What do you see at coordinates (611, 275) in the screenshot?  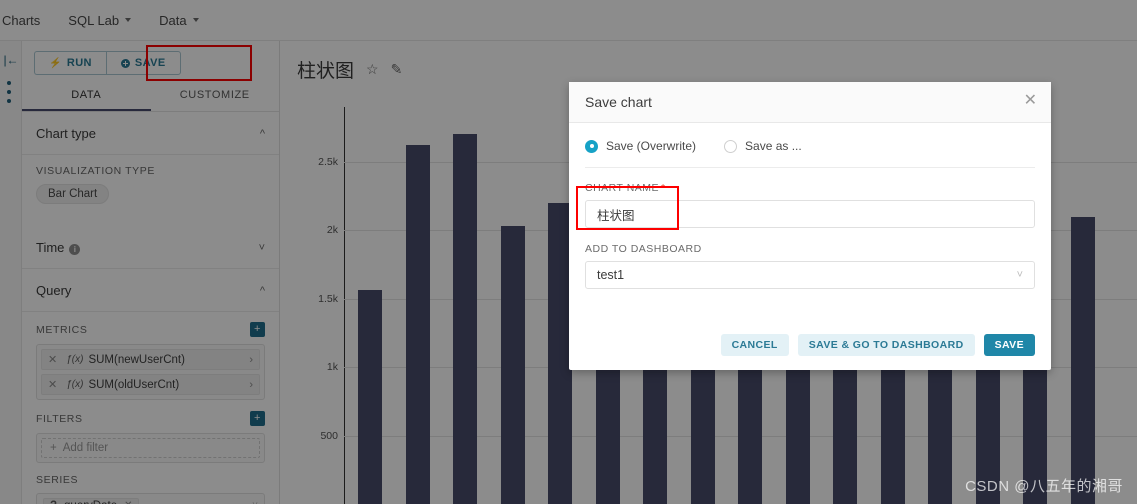 I see `dashboard-value: test1` at bounding box center [611, 275].